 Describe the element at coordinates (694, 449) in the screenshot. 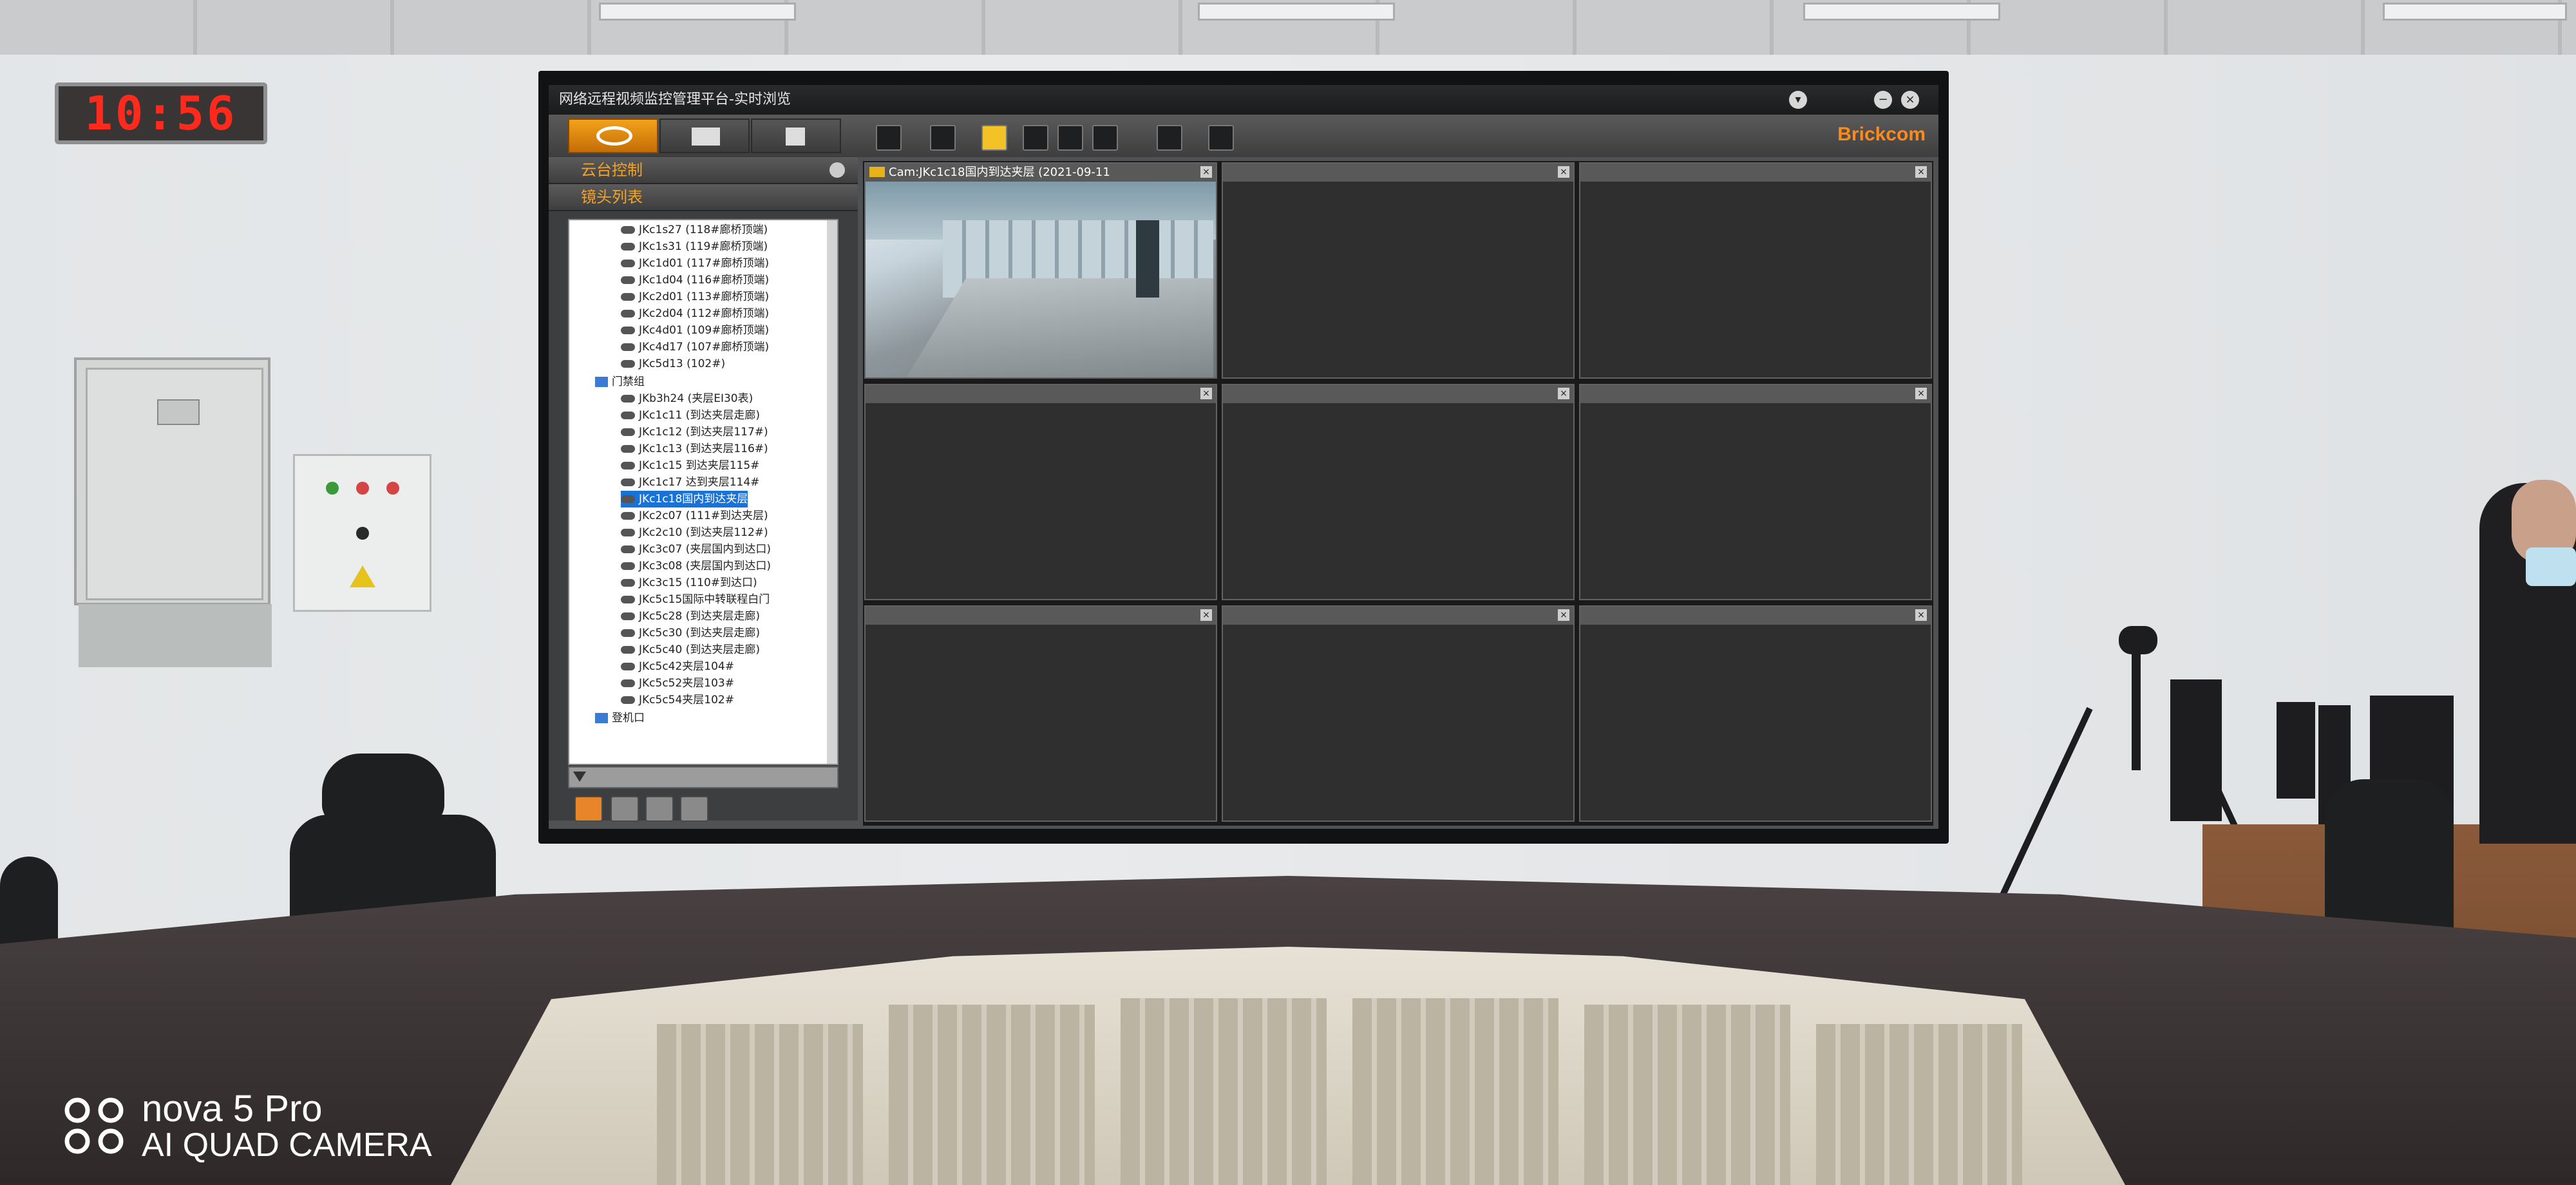

I see `tree-item: JKc1c13 (到达夹层116#)` at that location.